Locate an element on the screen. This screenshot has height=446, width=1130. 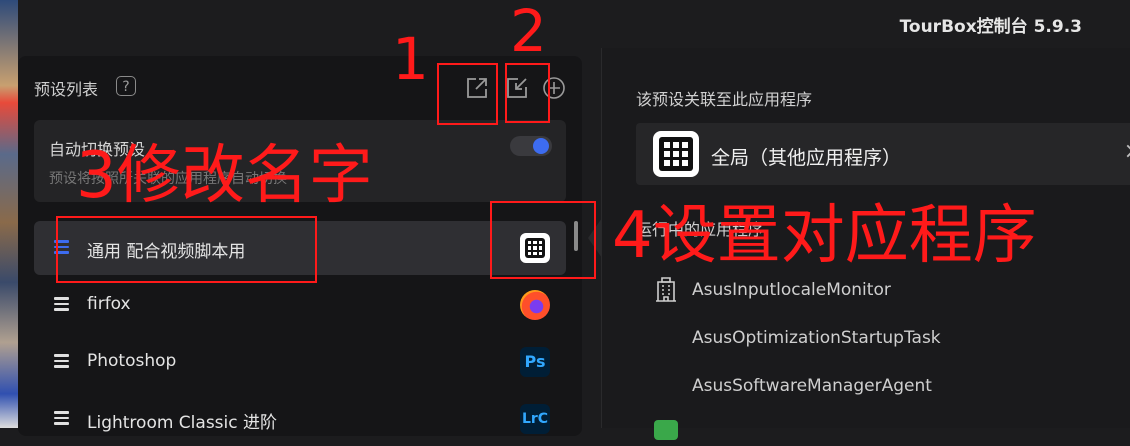
association-label: 该预设关联至此应用程序 is located at coordinates (724, 99).